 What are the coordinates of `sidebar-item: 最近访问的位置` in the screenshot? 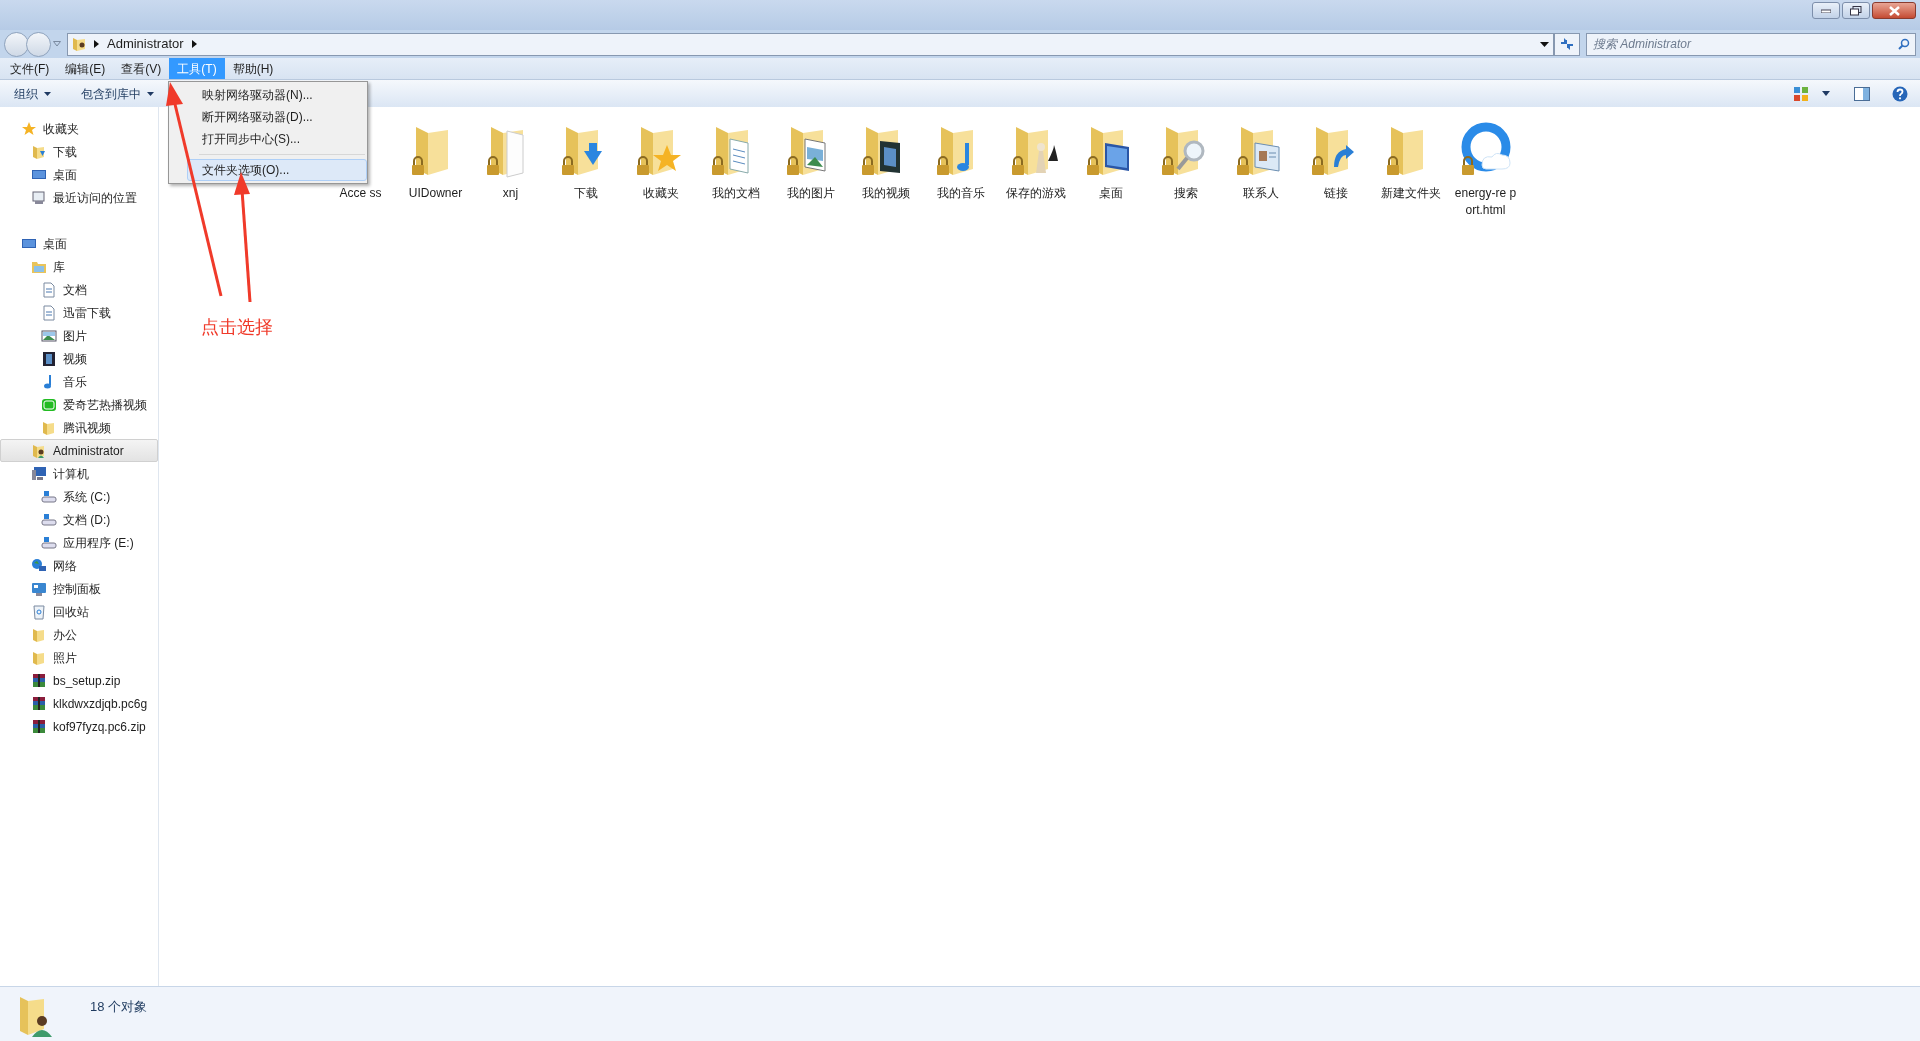 It's located at (79, 197).